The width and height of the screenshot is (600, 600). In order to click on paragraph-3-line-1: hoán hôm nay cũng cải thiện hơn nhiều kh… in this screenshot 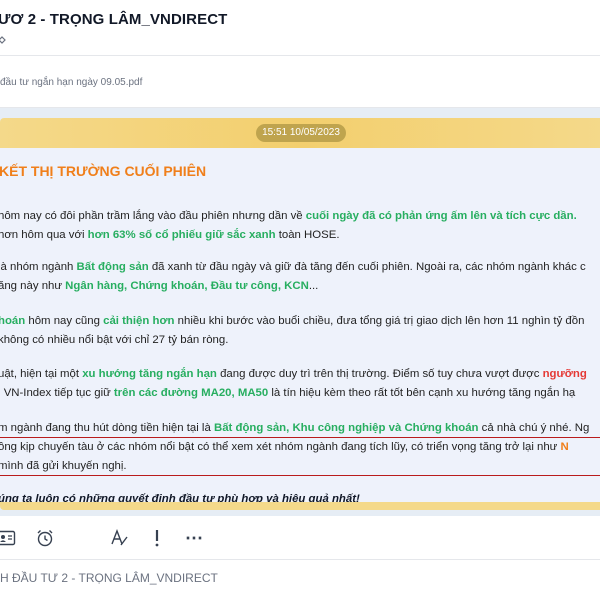, I will do `click(292, 321)`.